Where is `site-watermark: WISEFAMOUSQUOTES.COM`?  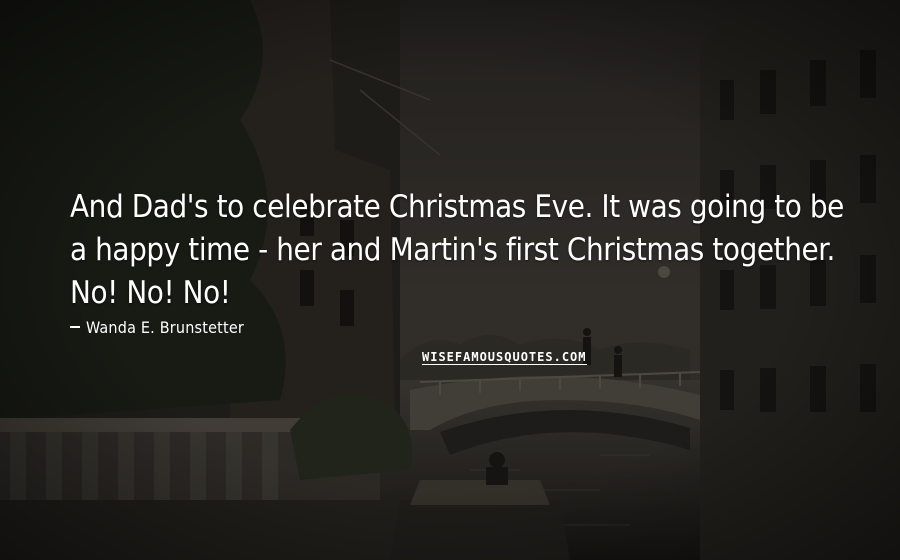 site-watermark: WISEFAMOUSQUOTES.COM is located at coordinates (504, 357).